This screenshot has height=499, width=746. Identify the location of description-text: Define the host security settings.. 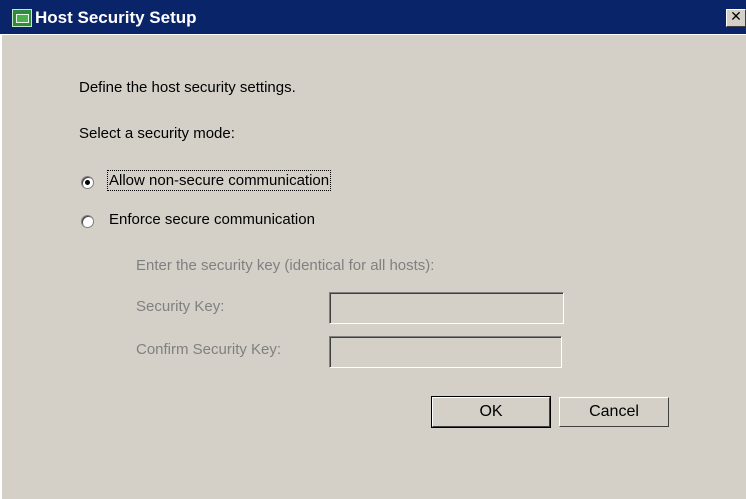
(187, 87).